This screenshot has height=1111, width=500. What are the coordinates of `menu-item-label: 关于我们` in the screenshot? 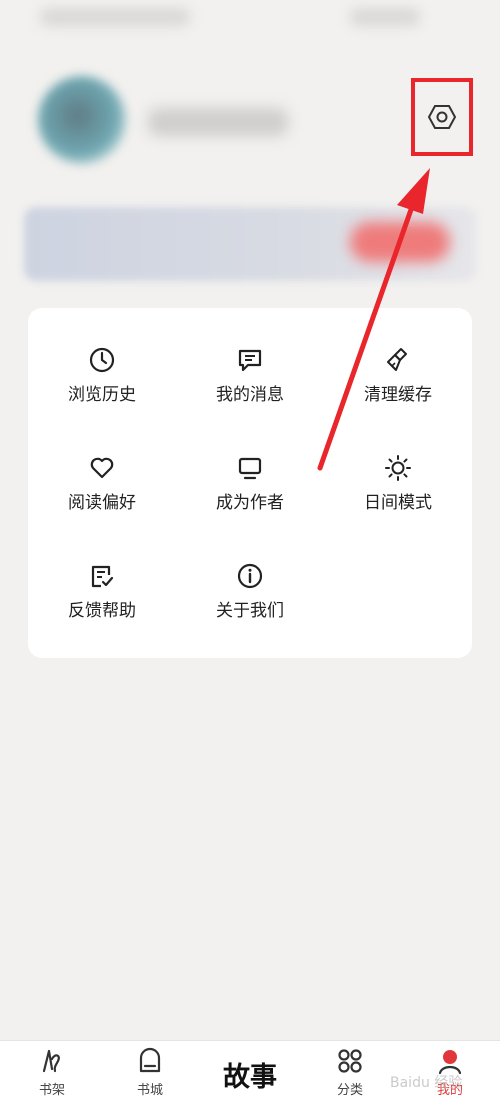 It's located at (250, 611).